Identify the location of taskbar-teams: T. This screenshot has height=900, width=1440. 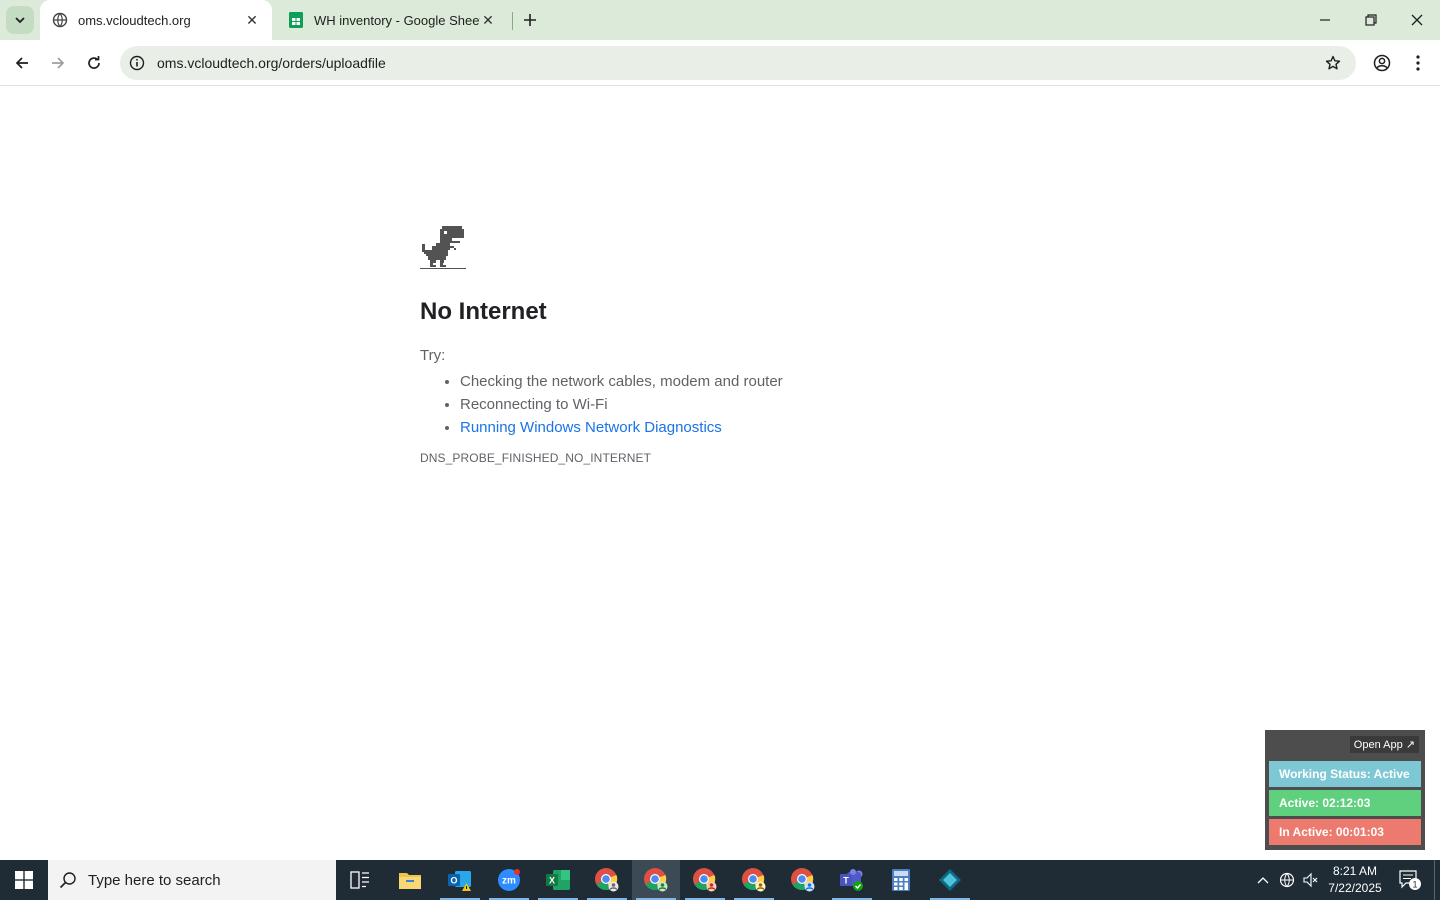
(852, 880).